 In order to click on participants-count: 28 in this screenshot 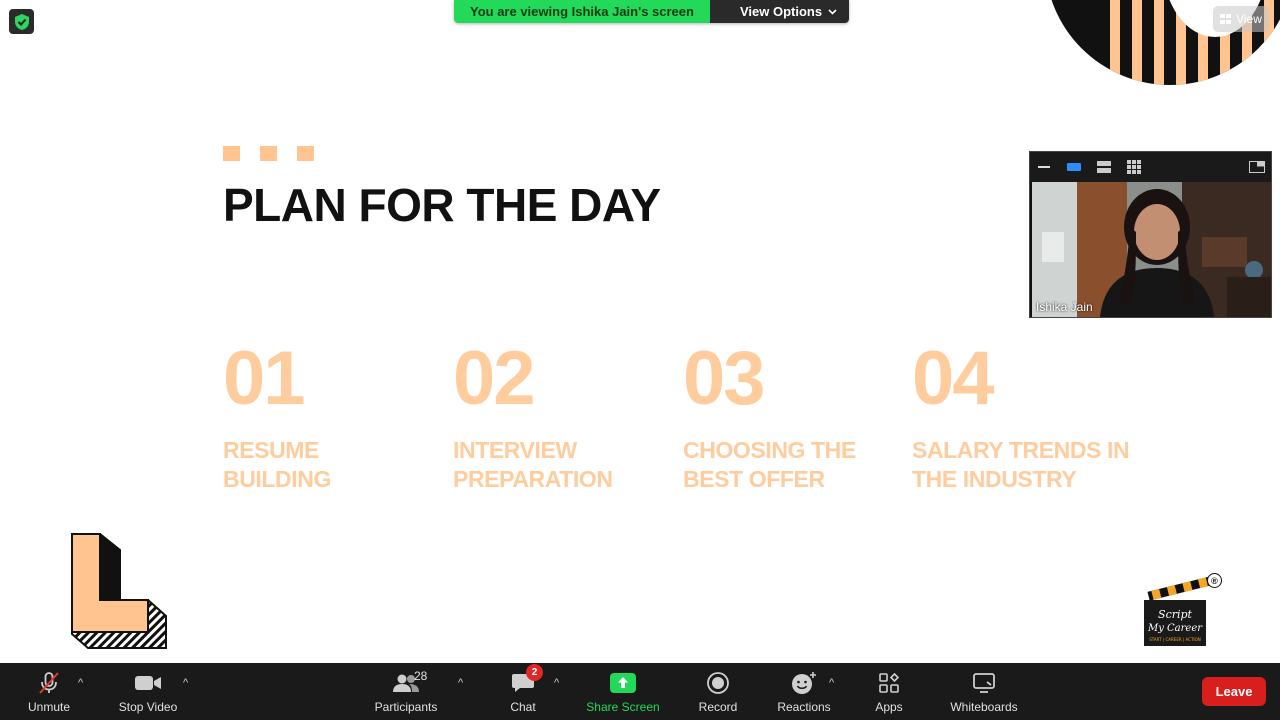, I will do `click(421, 675)`.